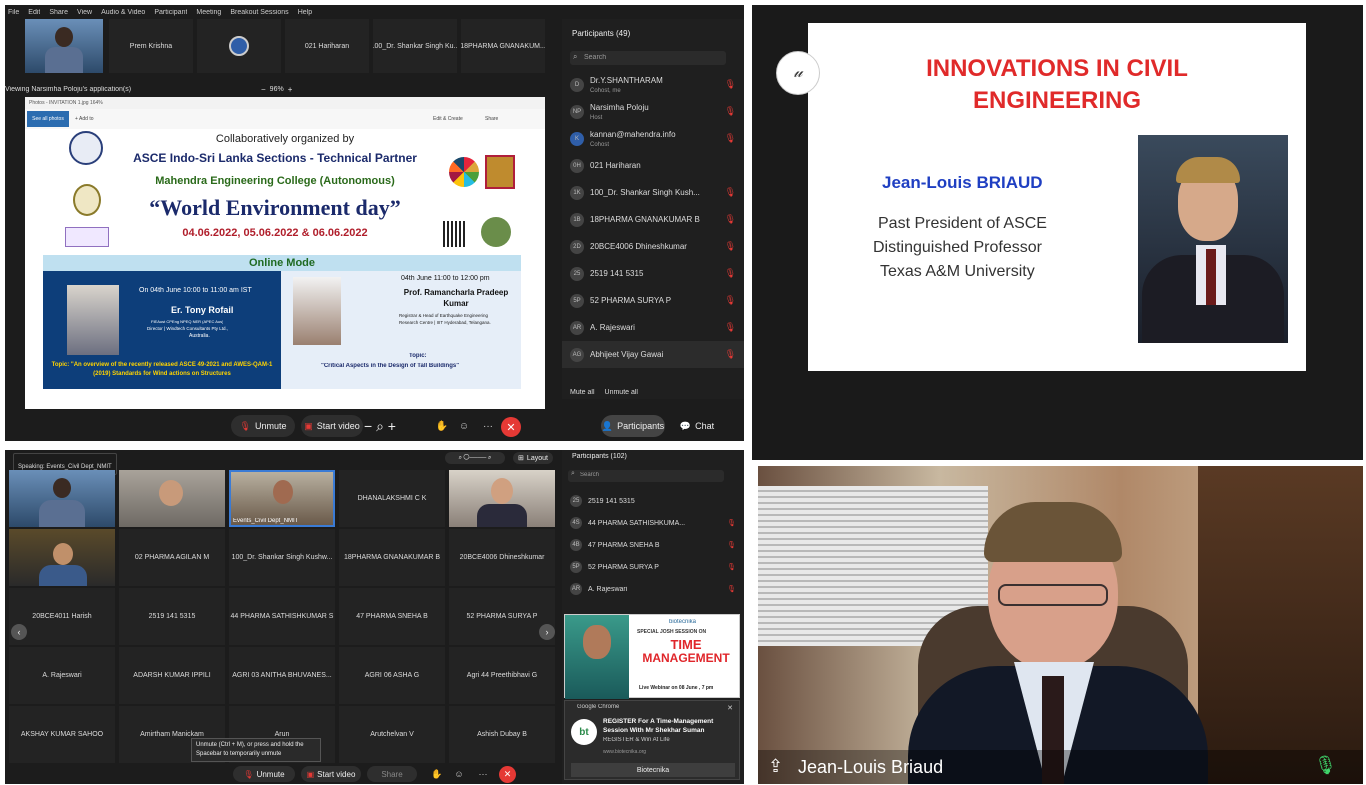 The height and width of the screenshot is (785, 1366). I want to click on zoom-in-button: +, so click(290, 89).